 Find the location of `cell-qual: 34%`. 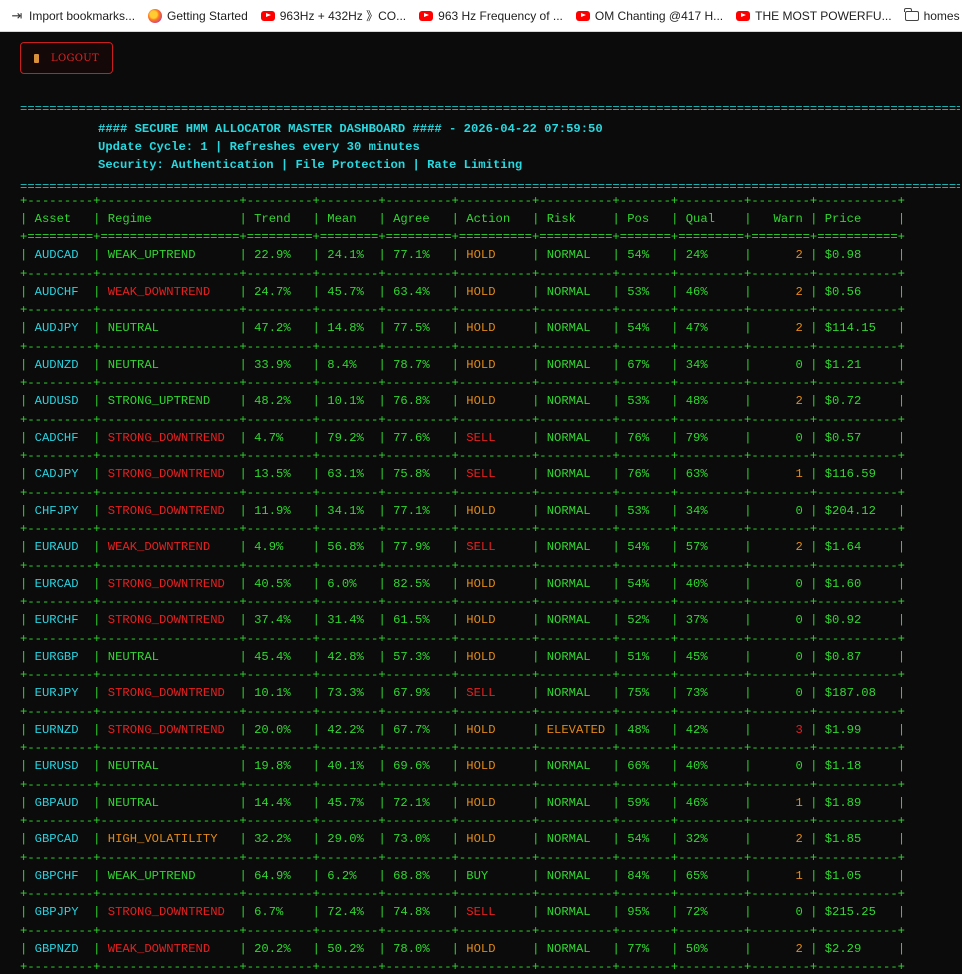

cell-qual: 34% is located at coordinates (711, 510).